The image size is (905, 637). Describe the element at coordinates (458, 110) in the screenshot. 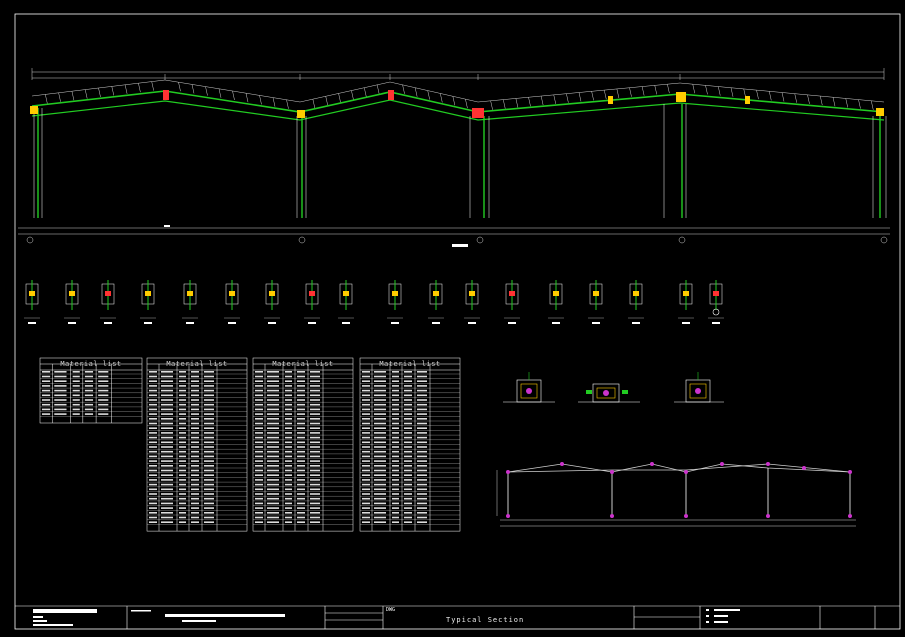

I see `rafter-bottom` at that location.